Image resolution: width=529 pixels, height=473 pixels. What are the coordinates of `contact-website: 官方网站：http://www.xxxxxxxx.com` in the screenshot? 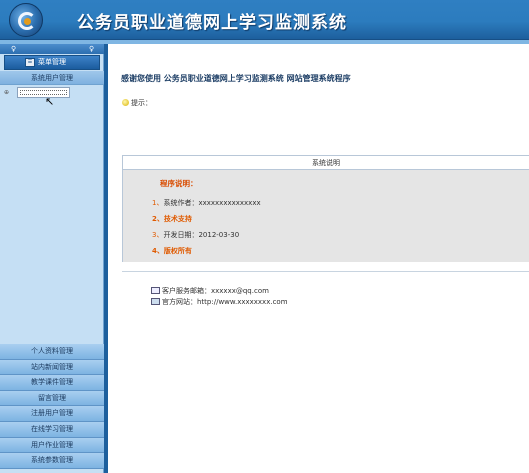 It's located at (219, 302).